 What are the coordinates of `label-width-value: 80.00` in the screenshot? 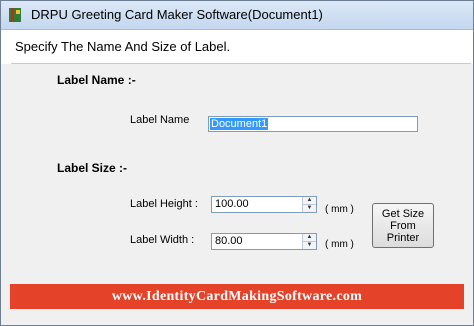 It's located at (229, 241).